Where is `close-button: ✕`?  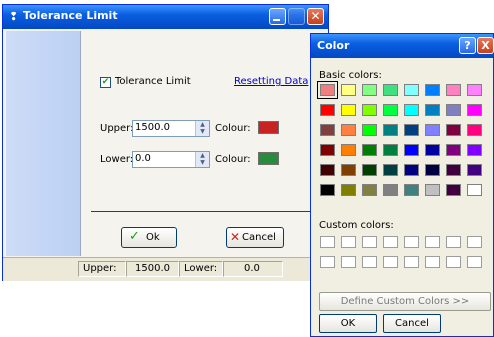 close-button: ✕ is located at coordinates (315, 16).